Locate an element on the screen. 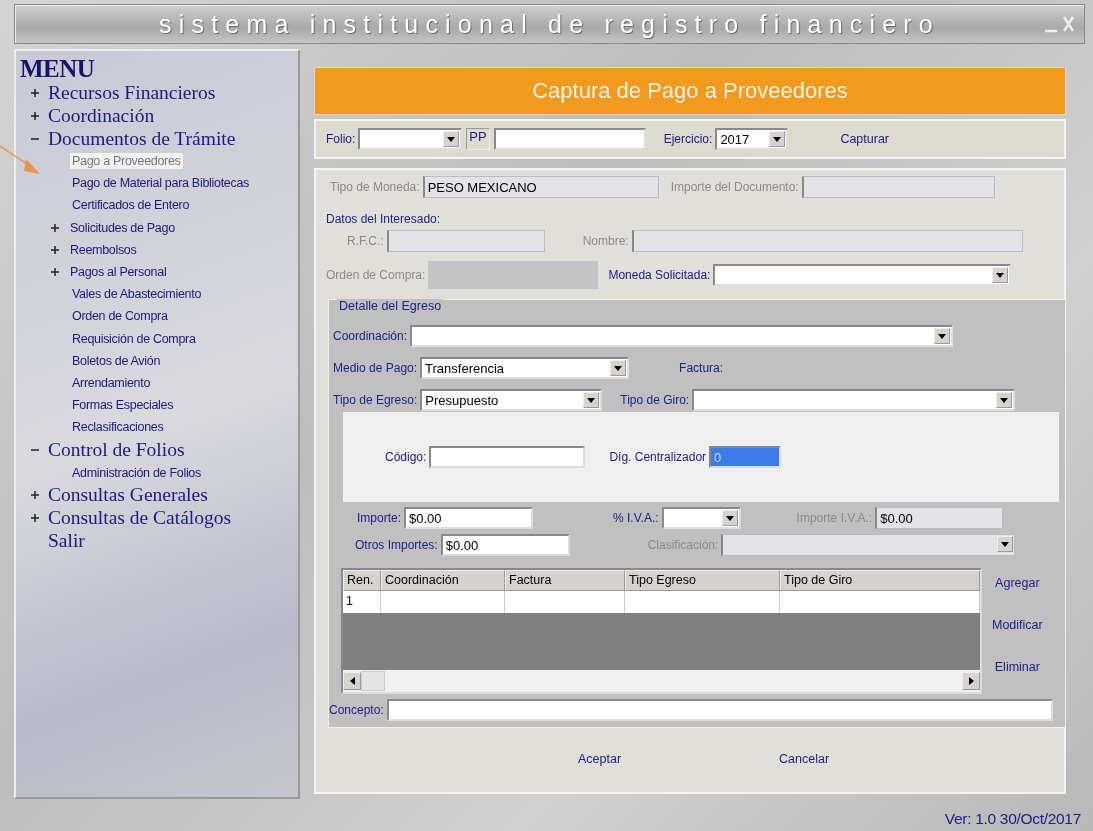 The image size is (1093, 831). submenu-item: Reembolsos is located at coordinates (103, 249).